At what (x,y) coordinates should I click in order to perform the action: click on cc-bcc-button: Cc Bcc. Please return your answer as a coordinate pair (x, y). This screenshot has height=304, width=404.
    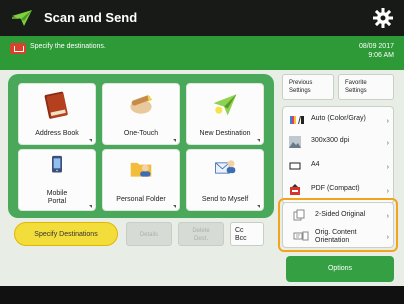
    Looking at the image, I should click on (247, 234).